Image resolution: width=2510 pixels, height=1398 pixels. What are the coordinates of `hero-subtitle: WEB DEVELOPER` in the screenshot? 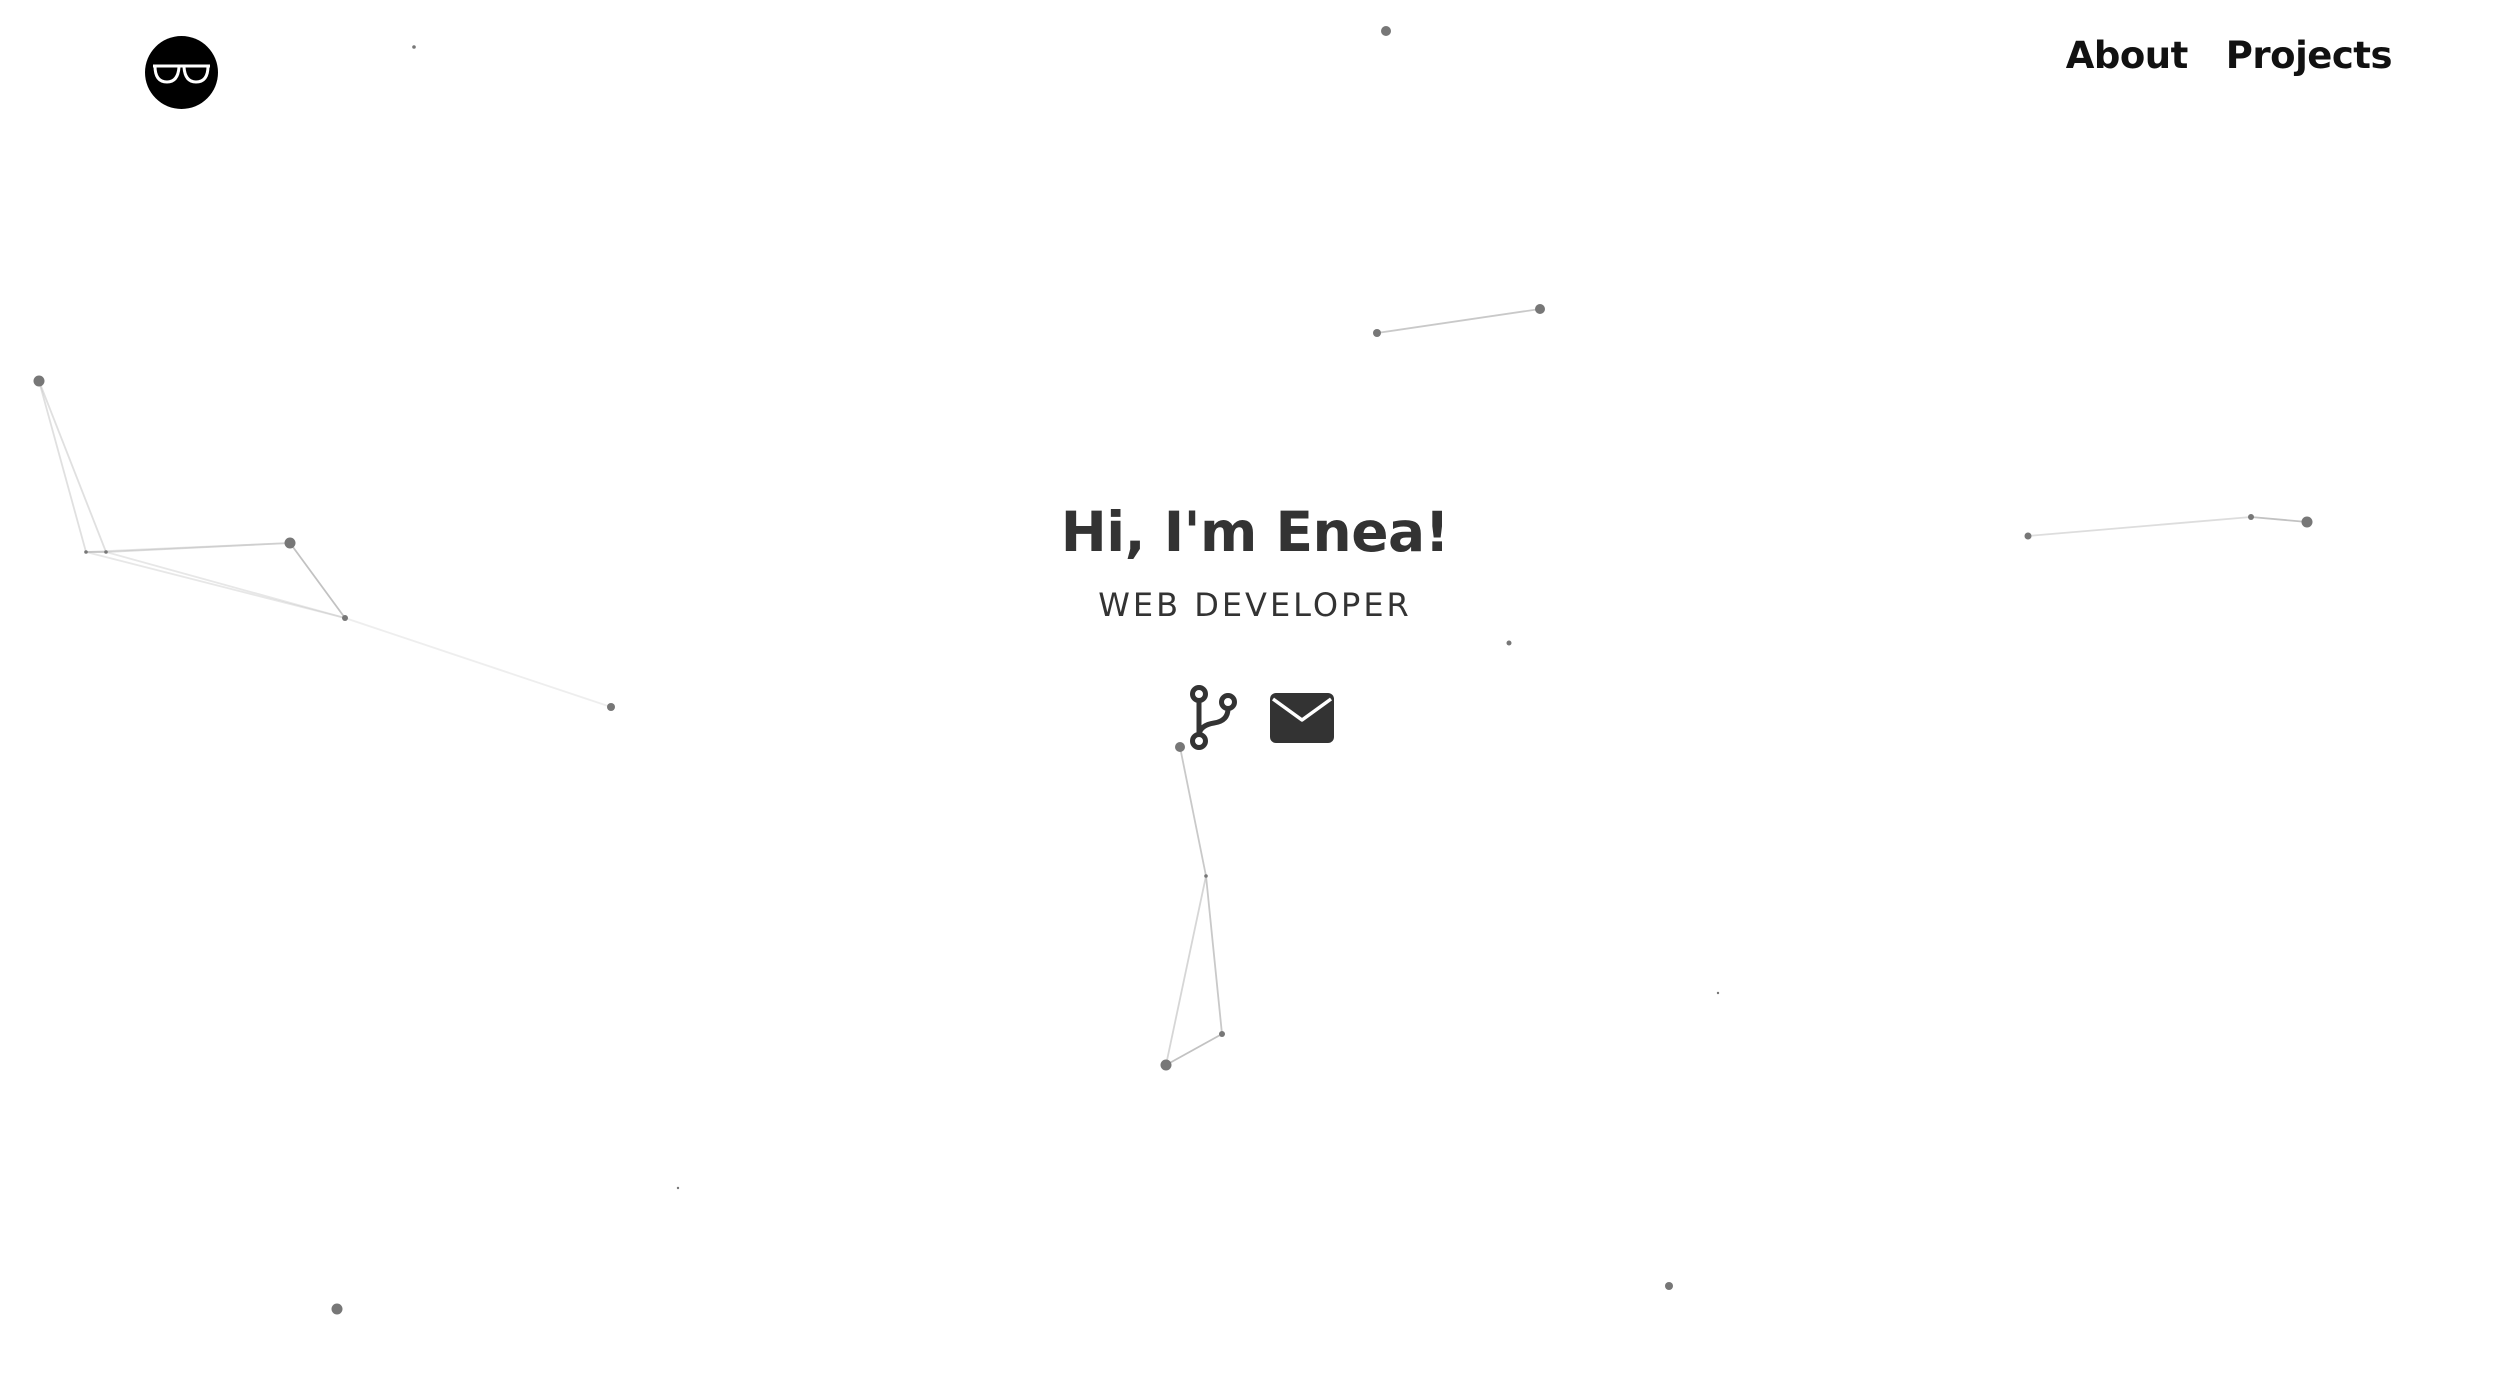 It's located at (1255, 605).